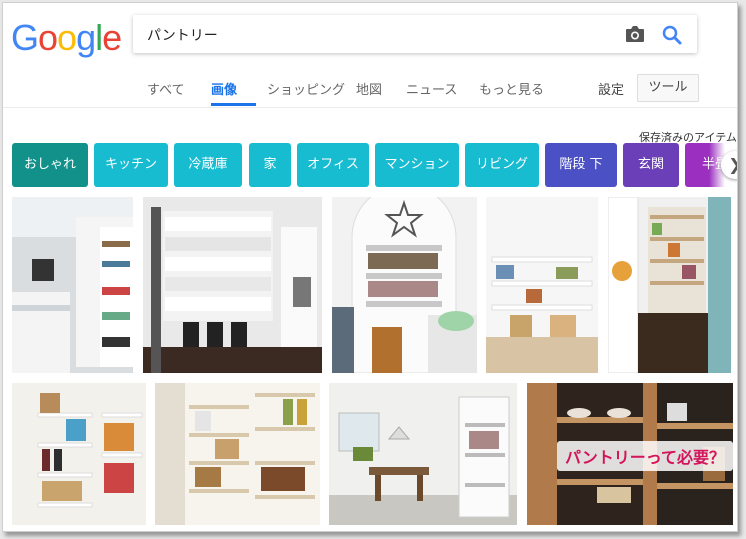 The image size is (746, 539). What do you see at coordinates (233, 104) in the screenshot?
I see `active-tab-indicator` at bounding box center [233, 104].